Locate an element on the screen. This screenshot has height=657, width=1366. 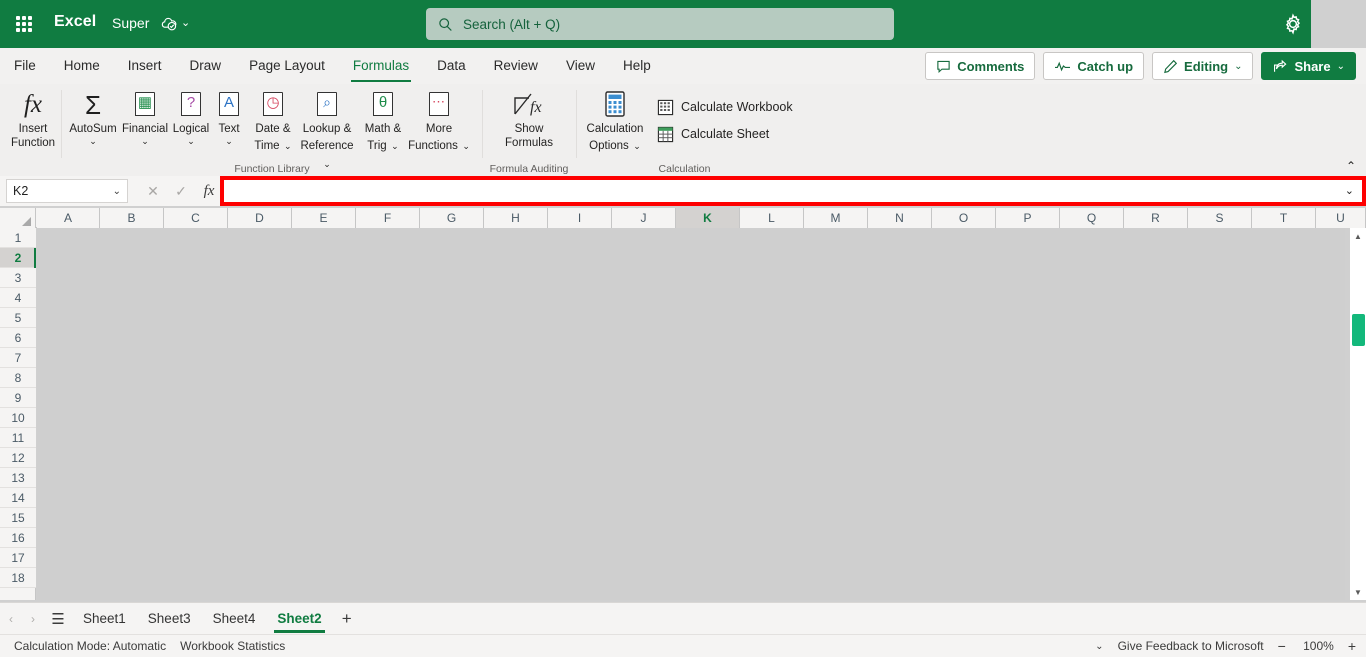
calculate-workbook-button: Calculate Workbook is located at coordinates (725, 107).